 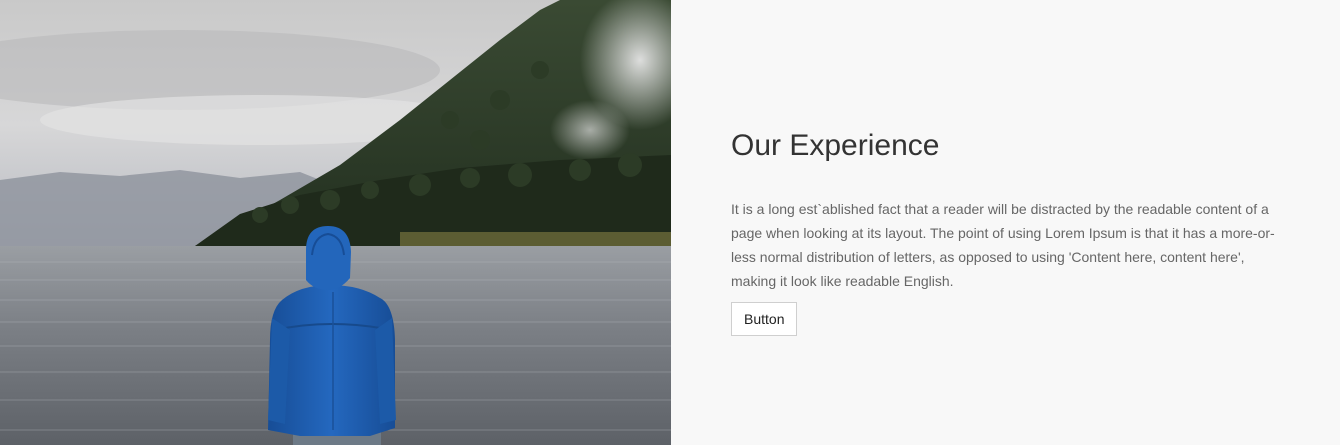 I want to click on section-heading: Our Experience, so click(x=835, y=145).